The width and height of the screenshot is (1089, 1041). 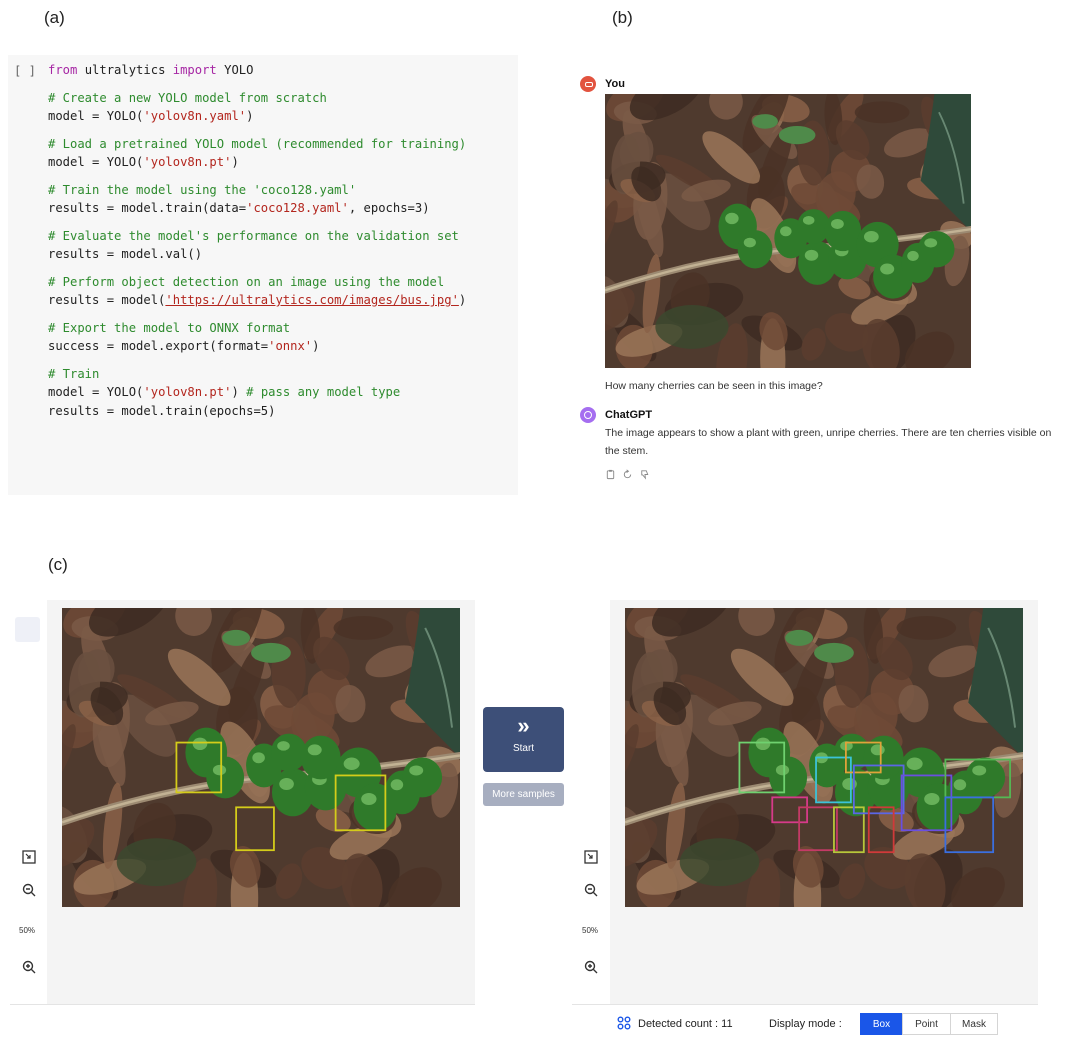 I want to click on zoom-in-icon-right, so click(x=591, y=967).